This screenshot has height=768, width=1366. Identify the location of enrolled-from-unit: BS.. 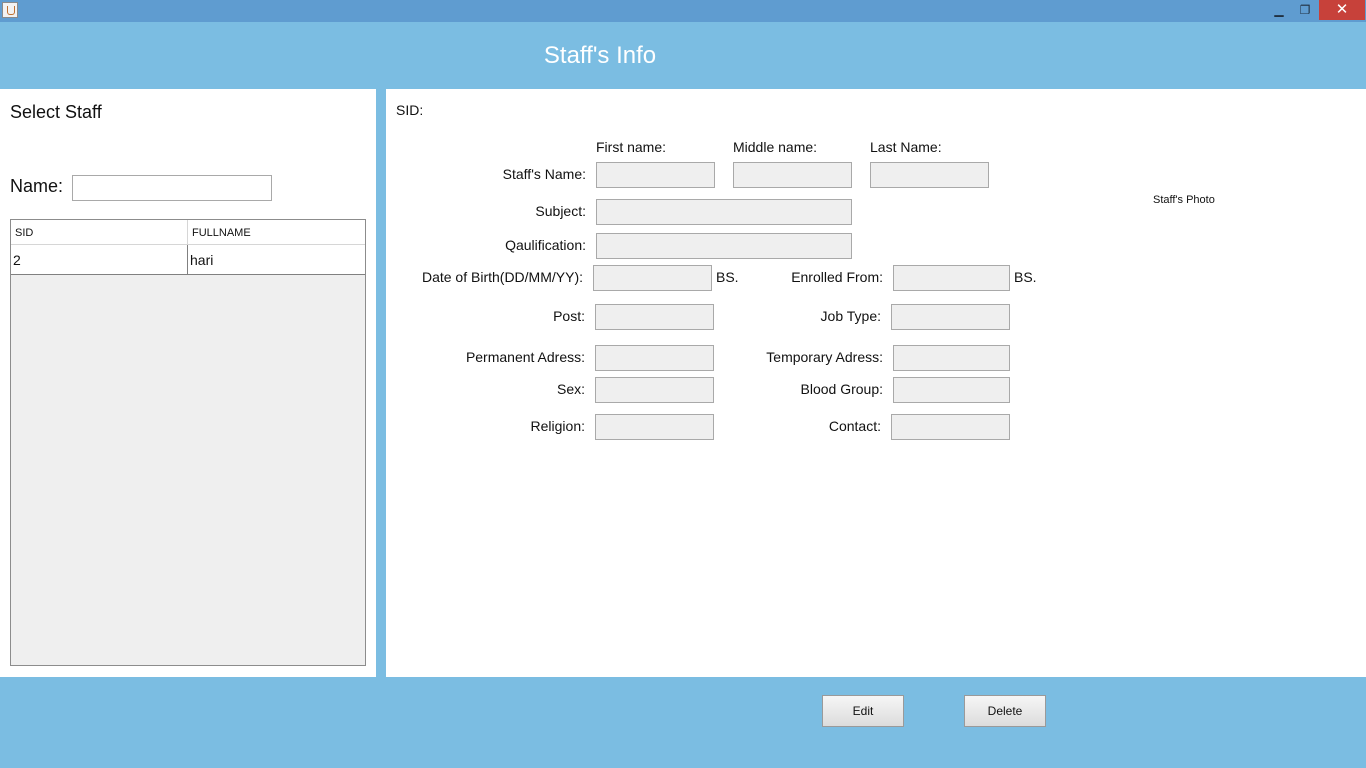
(1025, 277).